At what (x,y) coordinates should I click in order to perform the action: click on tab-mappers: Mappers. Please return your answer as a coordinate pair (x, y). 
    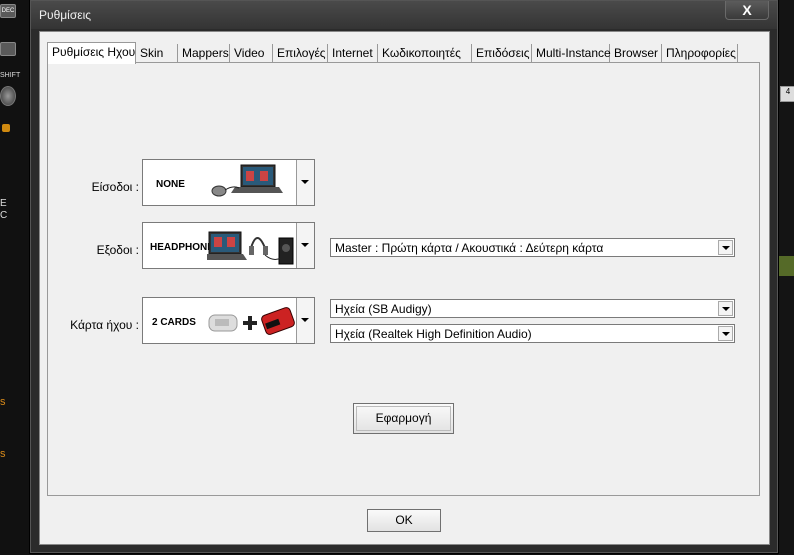
    Looking at the image, I should click on (204, 53).